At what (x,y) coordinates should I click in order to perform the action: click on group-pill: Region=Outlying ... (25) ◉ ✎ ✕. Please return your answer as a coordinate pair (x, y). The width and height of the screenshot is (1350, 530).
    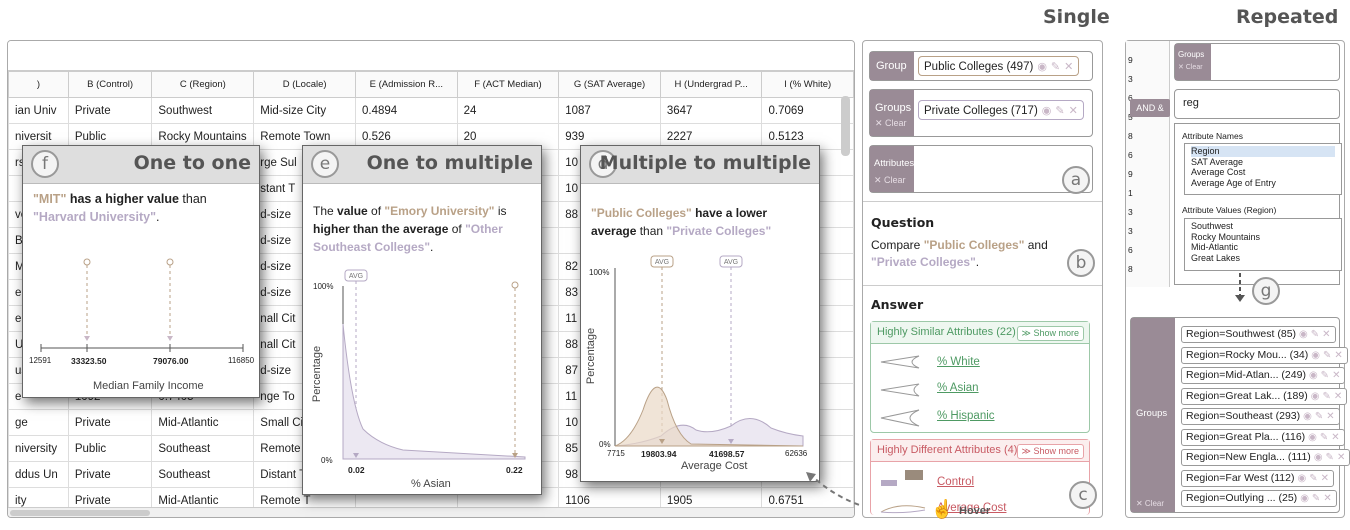
    Looking at the image, I should click on (1259, 498).